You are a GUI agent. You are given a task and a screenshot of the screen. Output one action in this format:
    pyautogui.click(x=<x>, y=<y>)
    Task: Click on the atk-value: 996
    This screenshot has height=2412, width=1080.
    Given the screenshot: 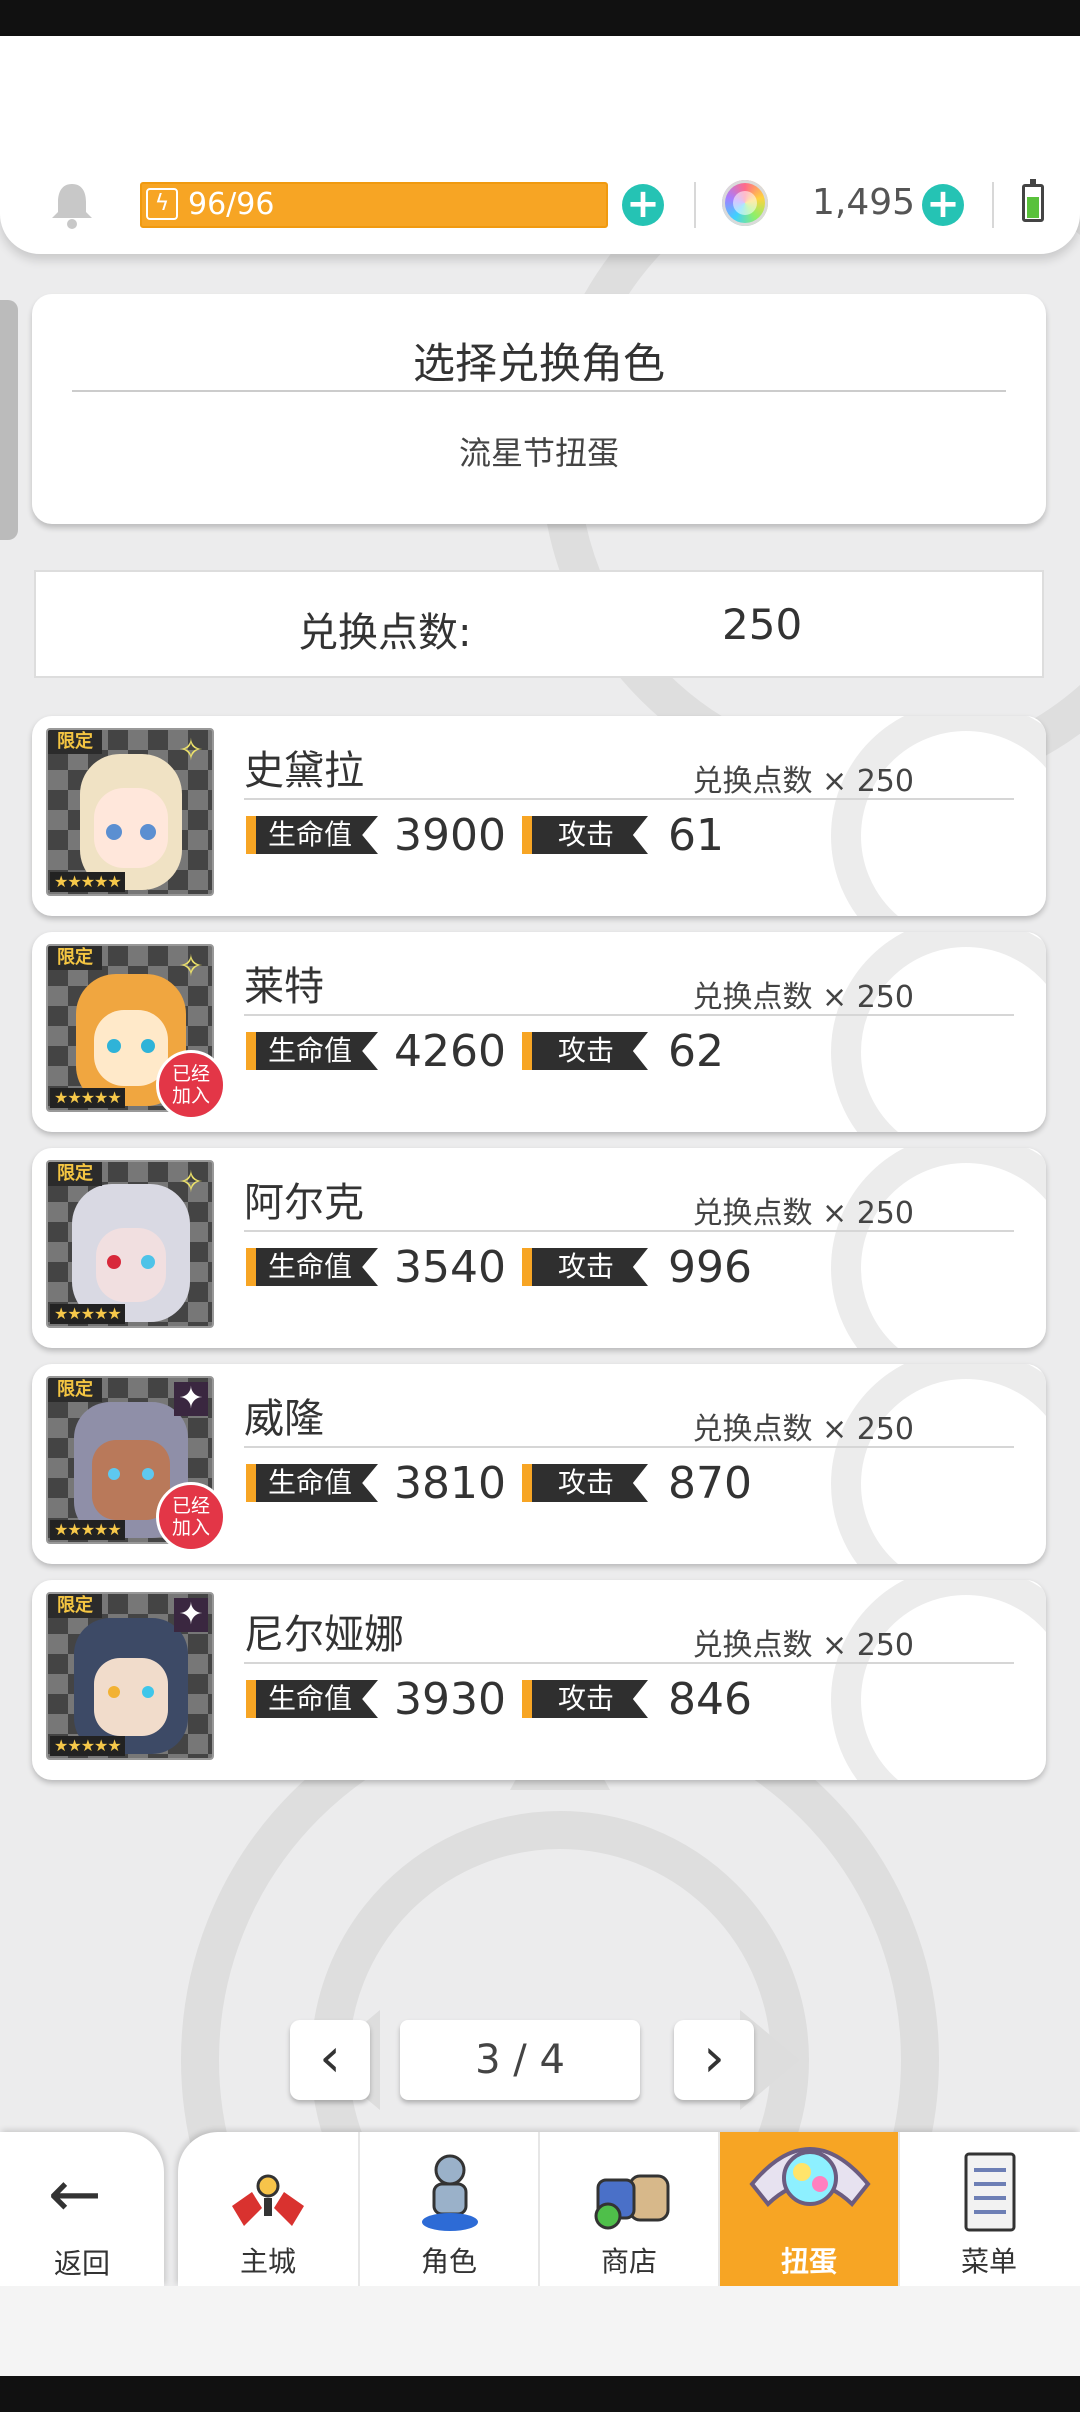 What is the action you would take?
    pyautogui.click(x=710, y=1267)
    